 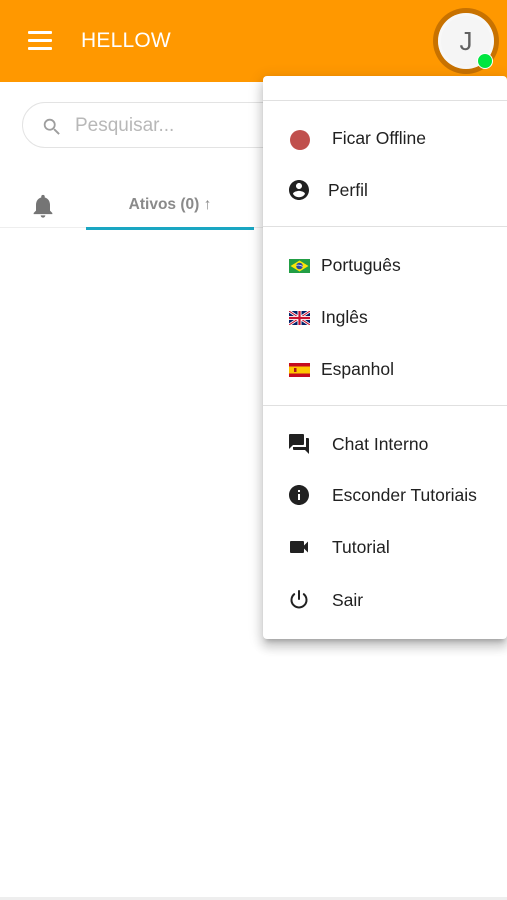 I want to click on tab-active-tickets: Ativos (0) ↑, so click(x=170, y=205).